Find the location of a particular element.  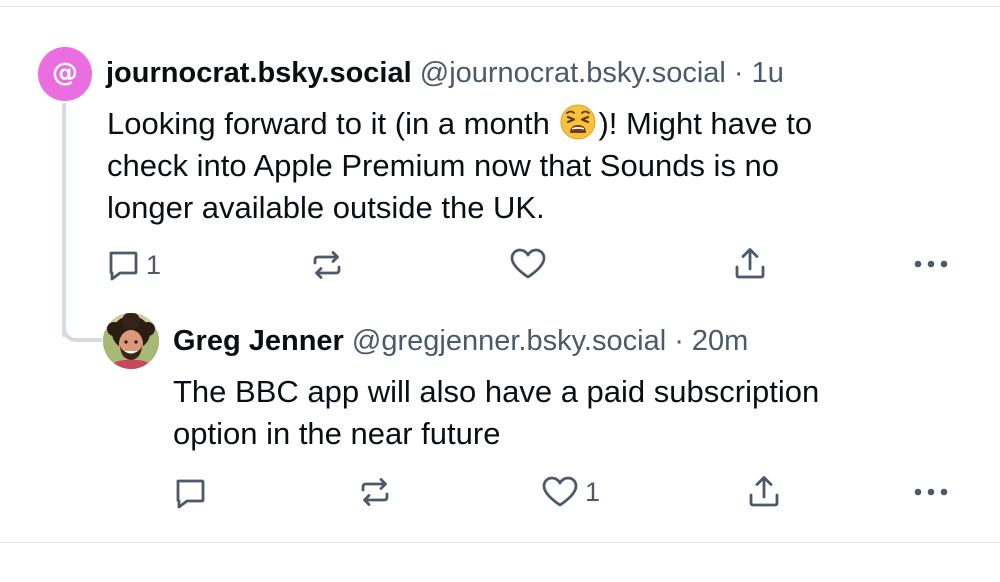

post-text-line: option in the near future is located at coordinates (337, 433).